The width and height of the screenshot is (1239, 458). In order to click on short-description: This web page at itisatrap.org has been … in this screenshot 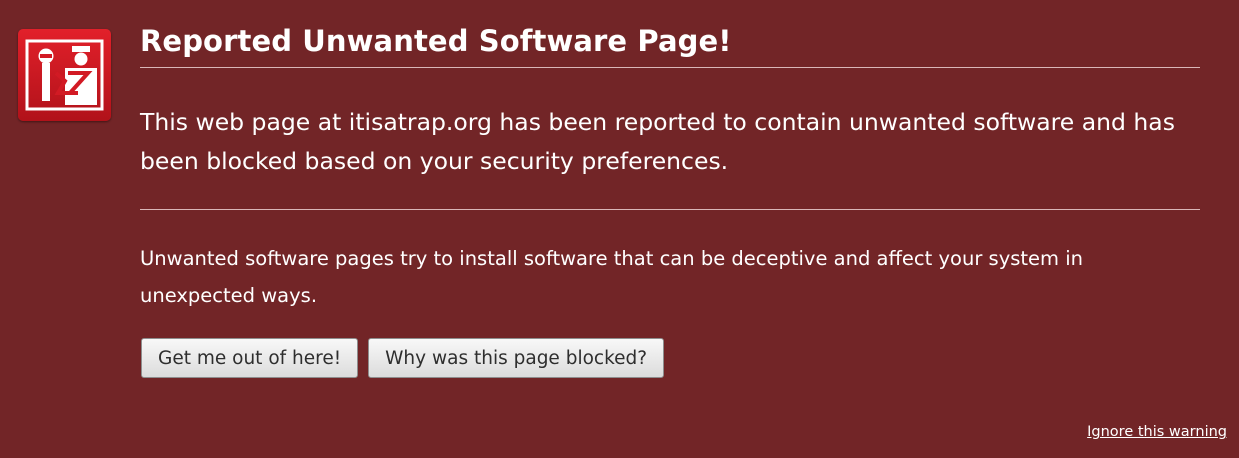, I will do `click(657, 141)`.